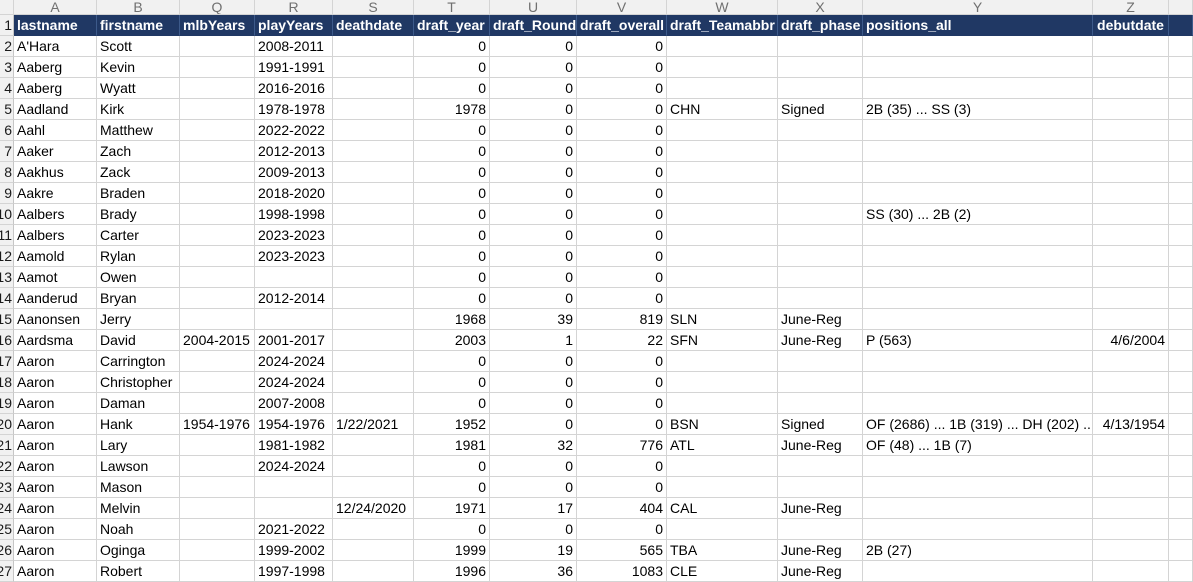 The height and width of the screenshot is (582, 1193). What do you see at coordinates (7, 529) in the screenshot?
I see `row-header: 25` at bounding box center [7, 529].